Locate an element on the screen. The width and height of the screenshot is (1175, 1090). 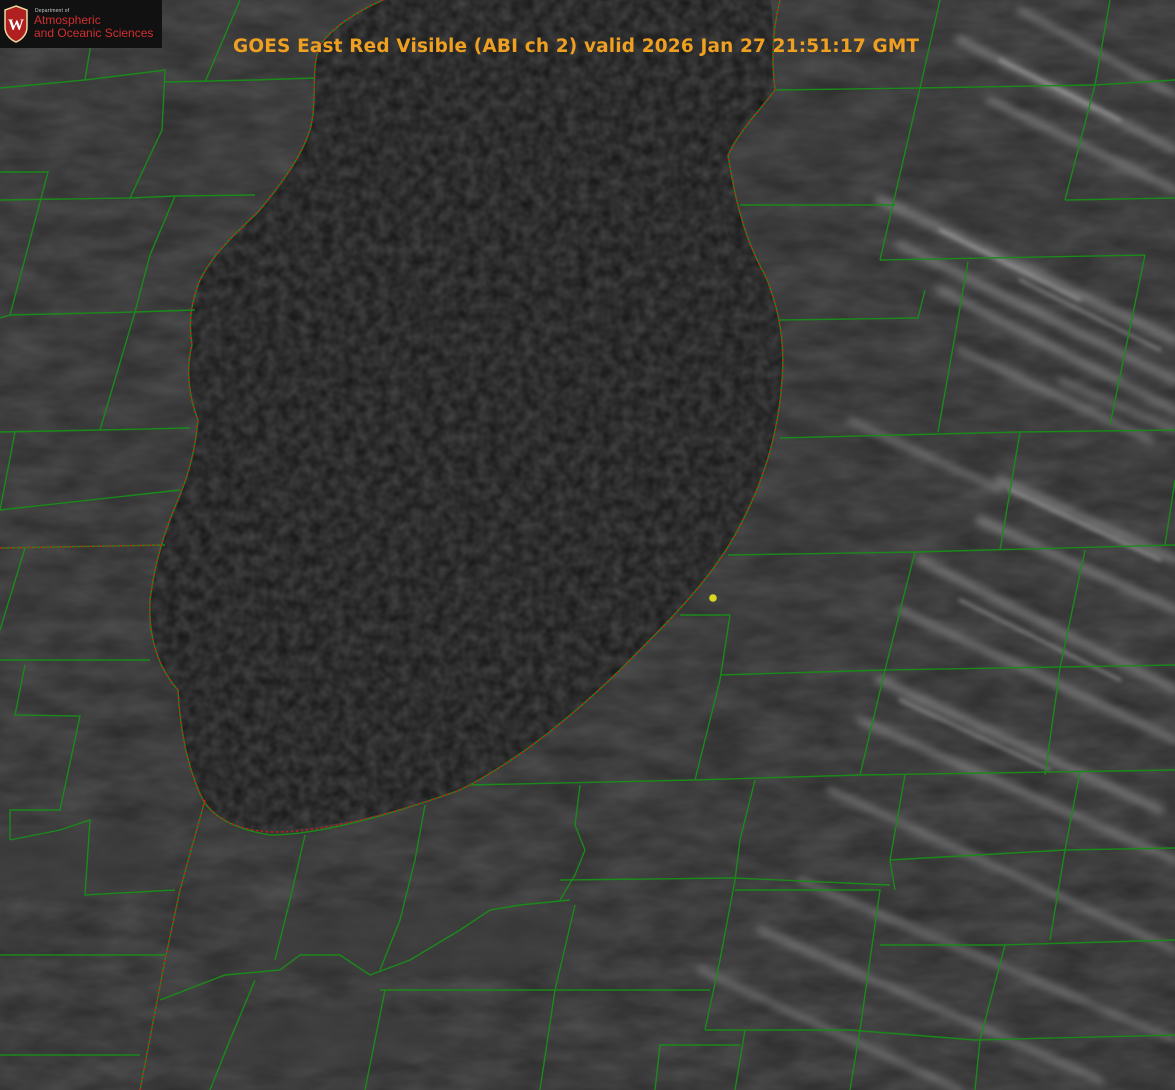
logo-line-2: and Oceanic Sciences is located at coordinates (94, 33).